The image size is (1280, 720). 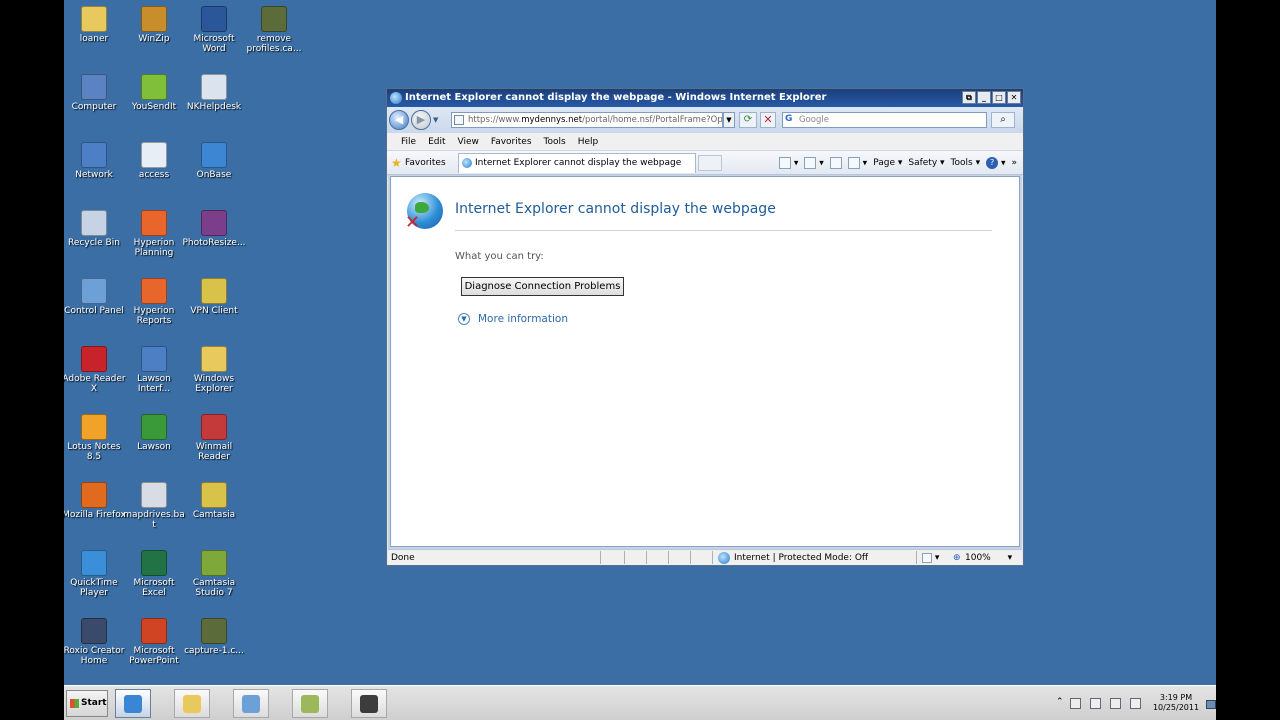 What do you see at coordinates (87, 703) in the screenshot?
I see `start-button: Start` at bounding box center [87, 703].